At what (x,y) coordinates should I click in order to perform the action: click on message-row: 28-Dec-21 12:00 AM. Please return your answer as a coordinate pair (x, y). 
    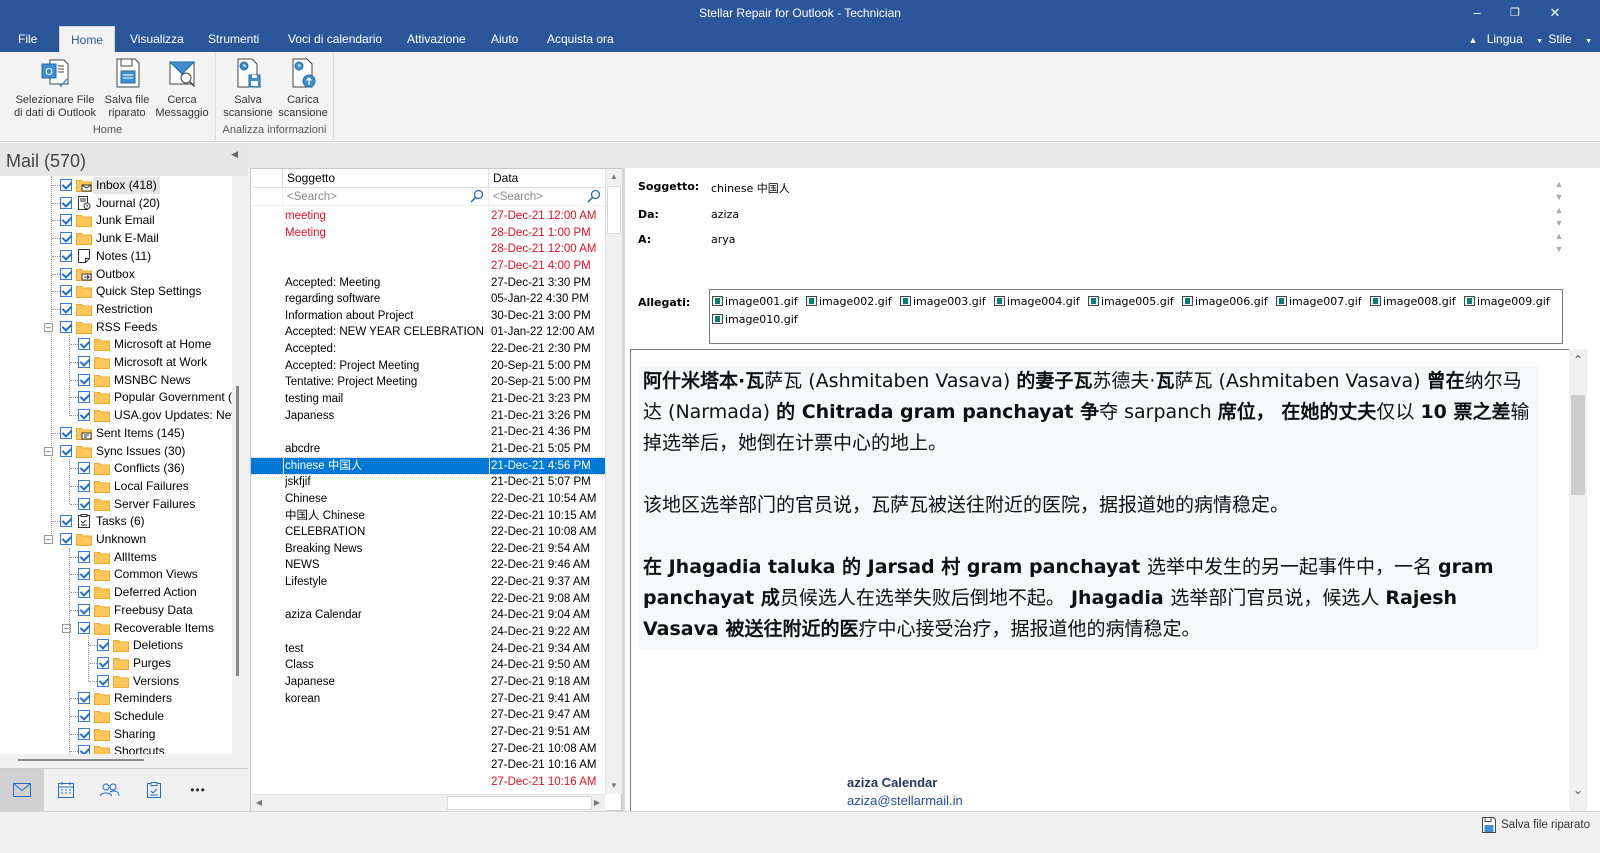
    Looking at the image, I should click on (428, 249).